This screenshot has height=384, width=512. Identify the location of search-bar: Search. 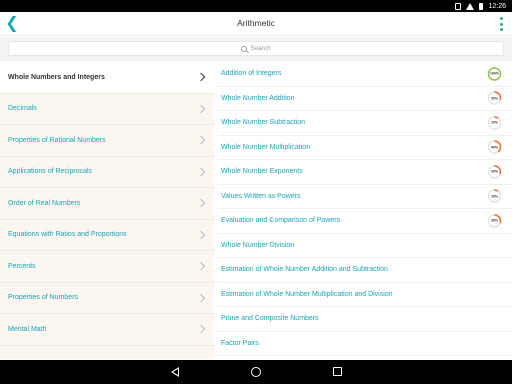
(256, 49).